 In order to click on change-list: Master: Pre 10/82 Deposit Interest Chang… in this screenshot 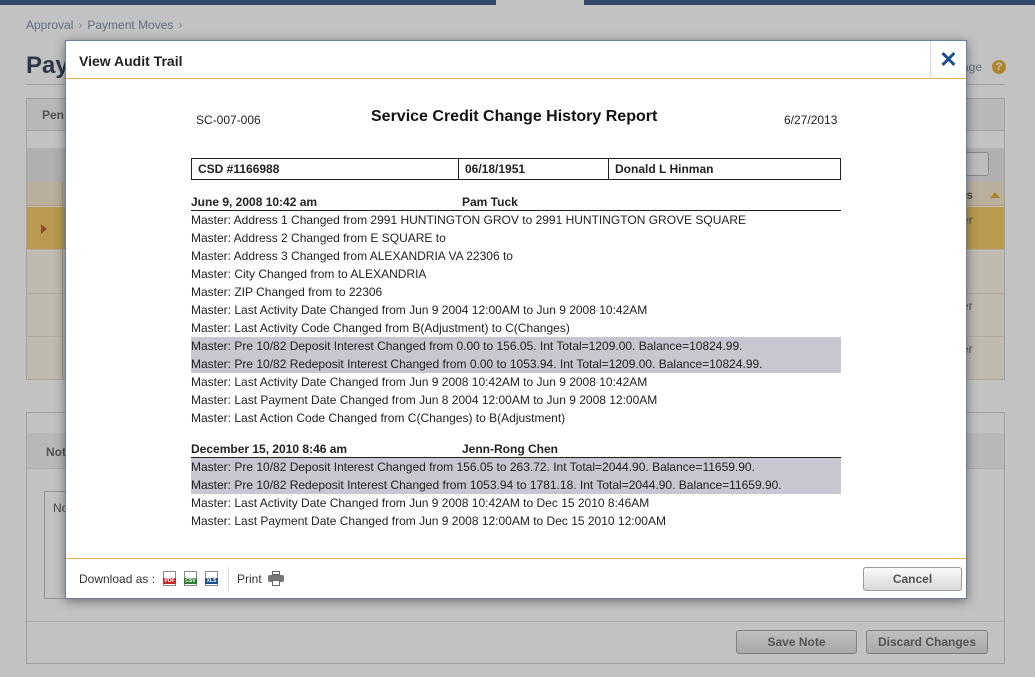, I will do `click(516, 494)`.